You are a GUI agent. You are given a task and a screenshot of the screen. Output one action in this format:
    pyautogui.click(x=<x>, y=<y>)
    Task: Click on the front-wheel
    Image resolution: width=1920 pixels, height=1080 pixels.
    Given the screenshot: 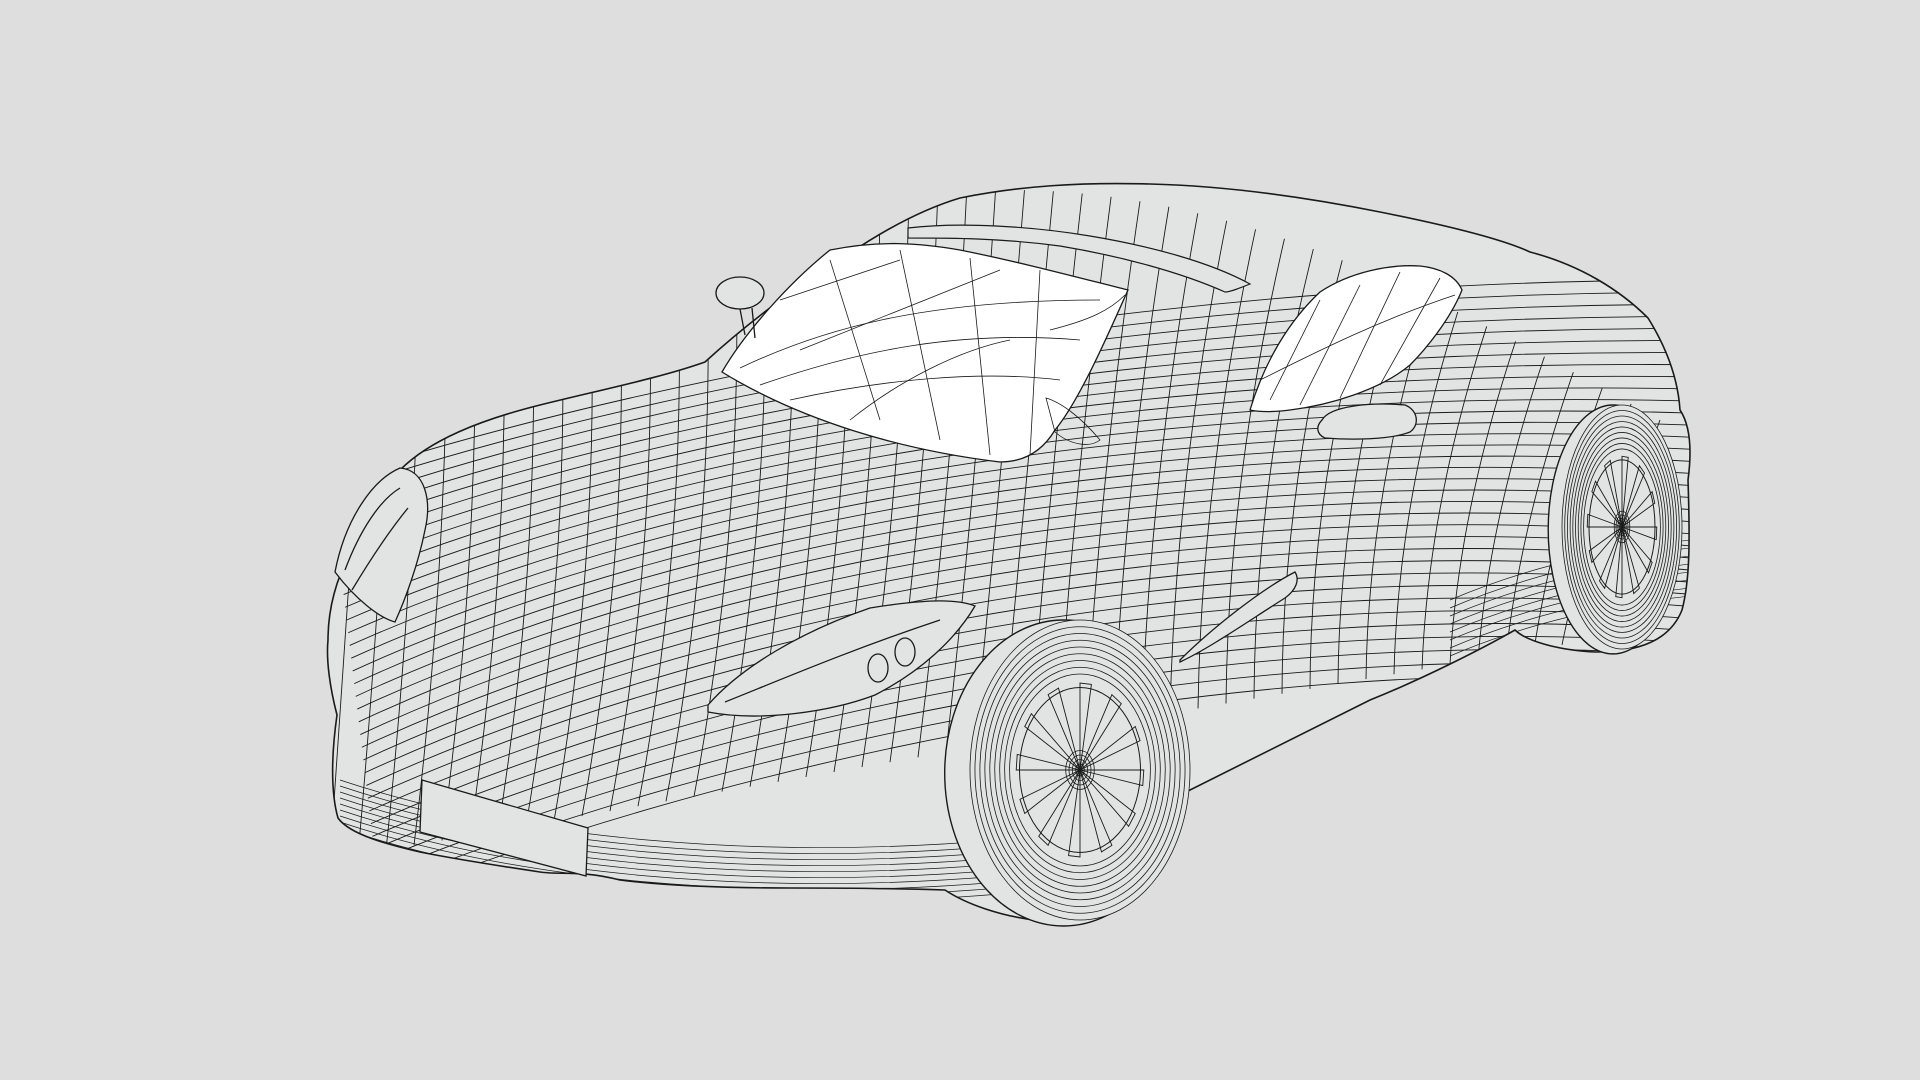 What is the action you would take?
    pyautogui.click(x=1067, y=773)
    